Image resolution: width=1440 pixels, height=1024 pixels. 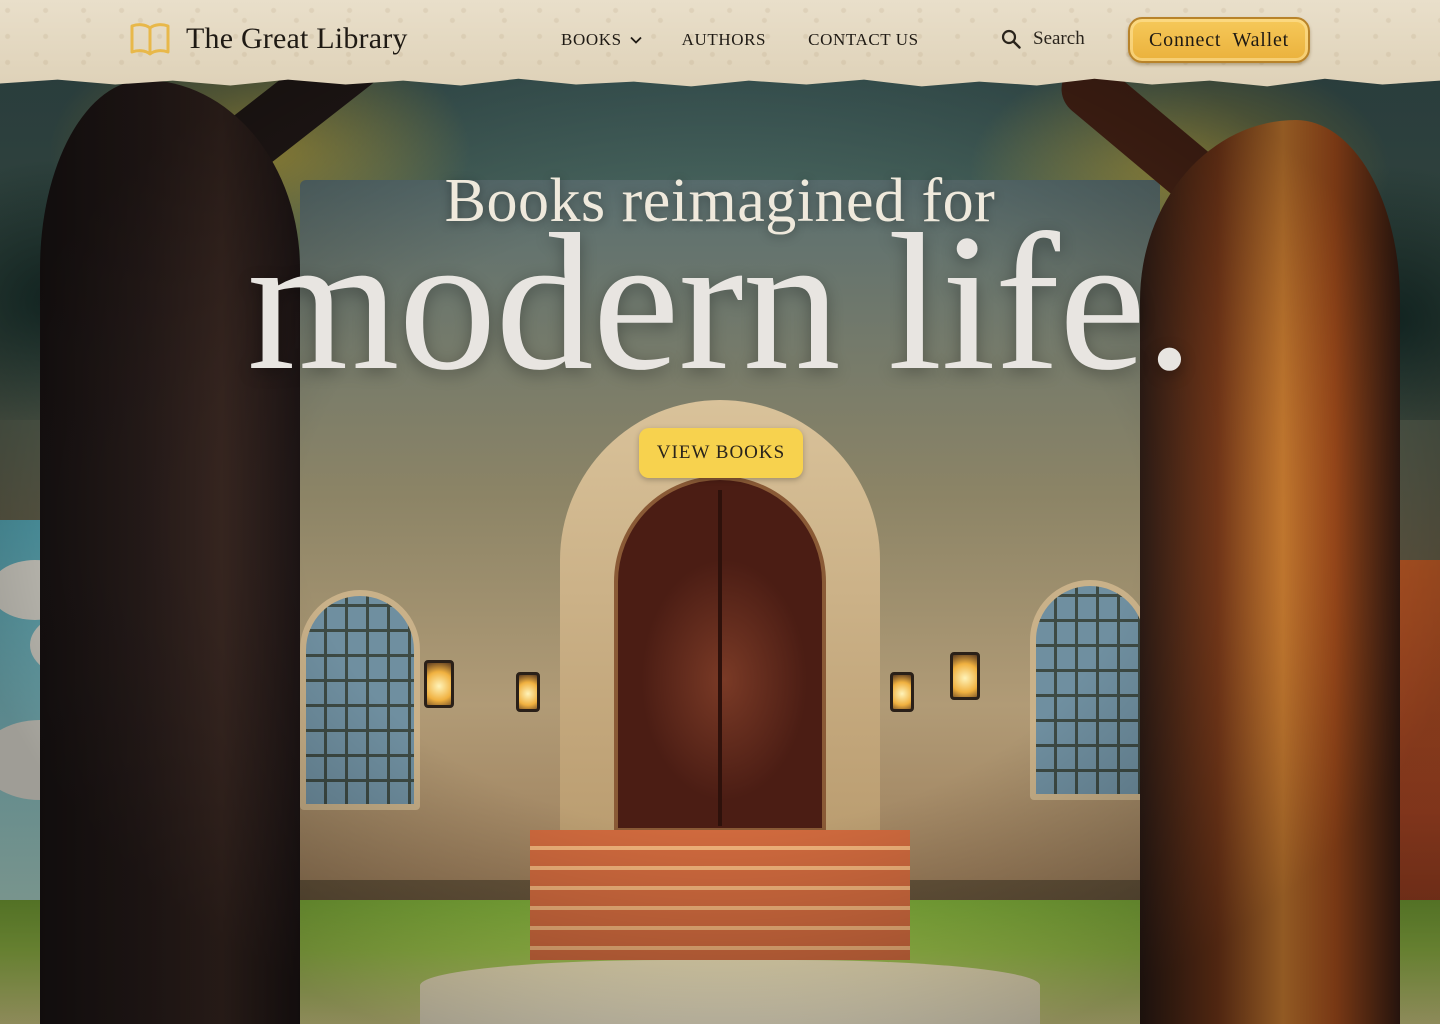 What do you see at coordinates (150, 39) in the screenshot?
I see `open-book-icon` at bounding box center [150, 39].